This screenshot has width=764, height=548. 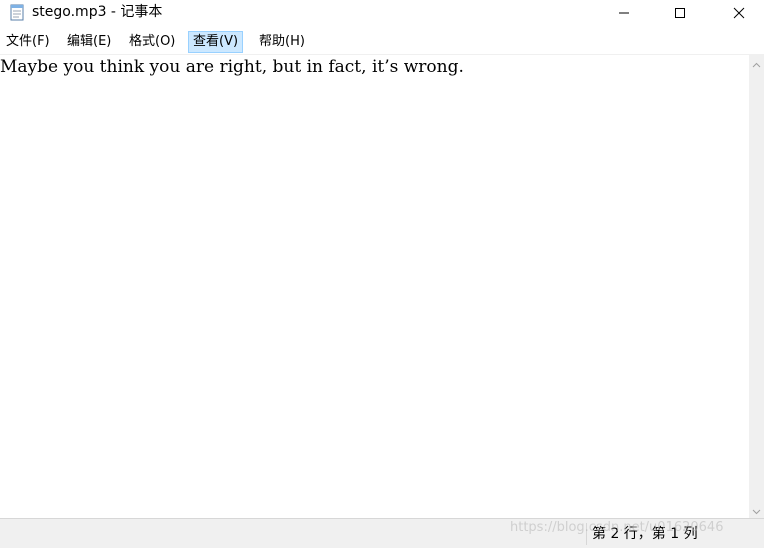 I want to click on scroll-up-button, so click(x=756, y=62).